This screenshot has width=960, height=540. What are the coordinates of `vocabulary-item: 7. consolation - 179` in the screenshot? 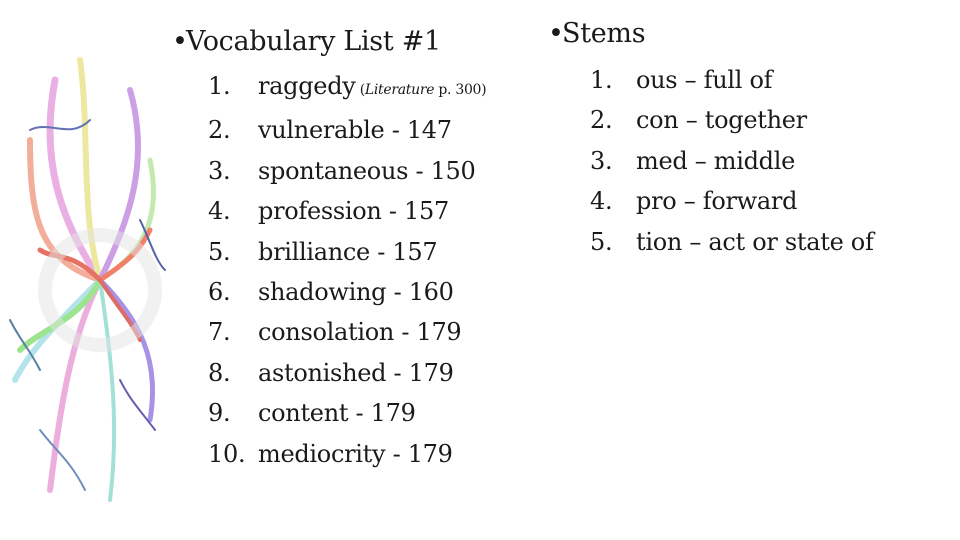 It's located at (335, 332).